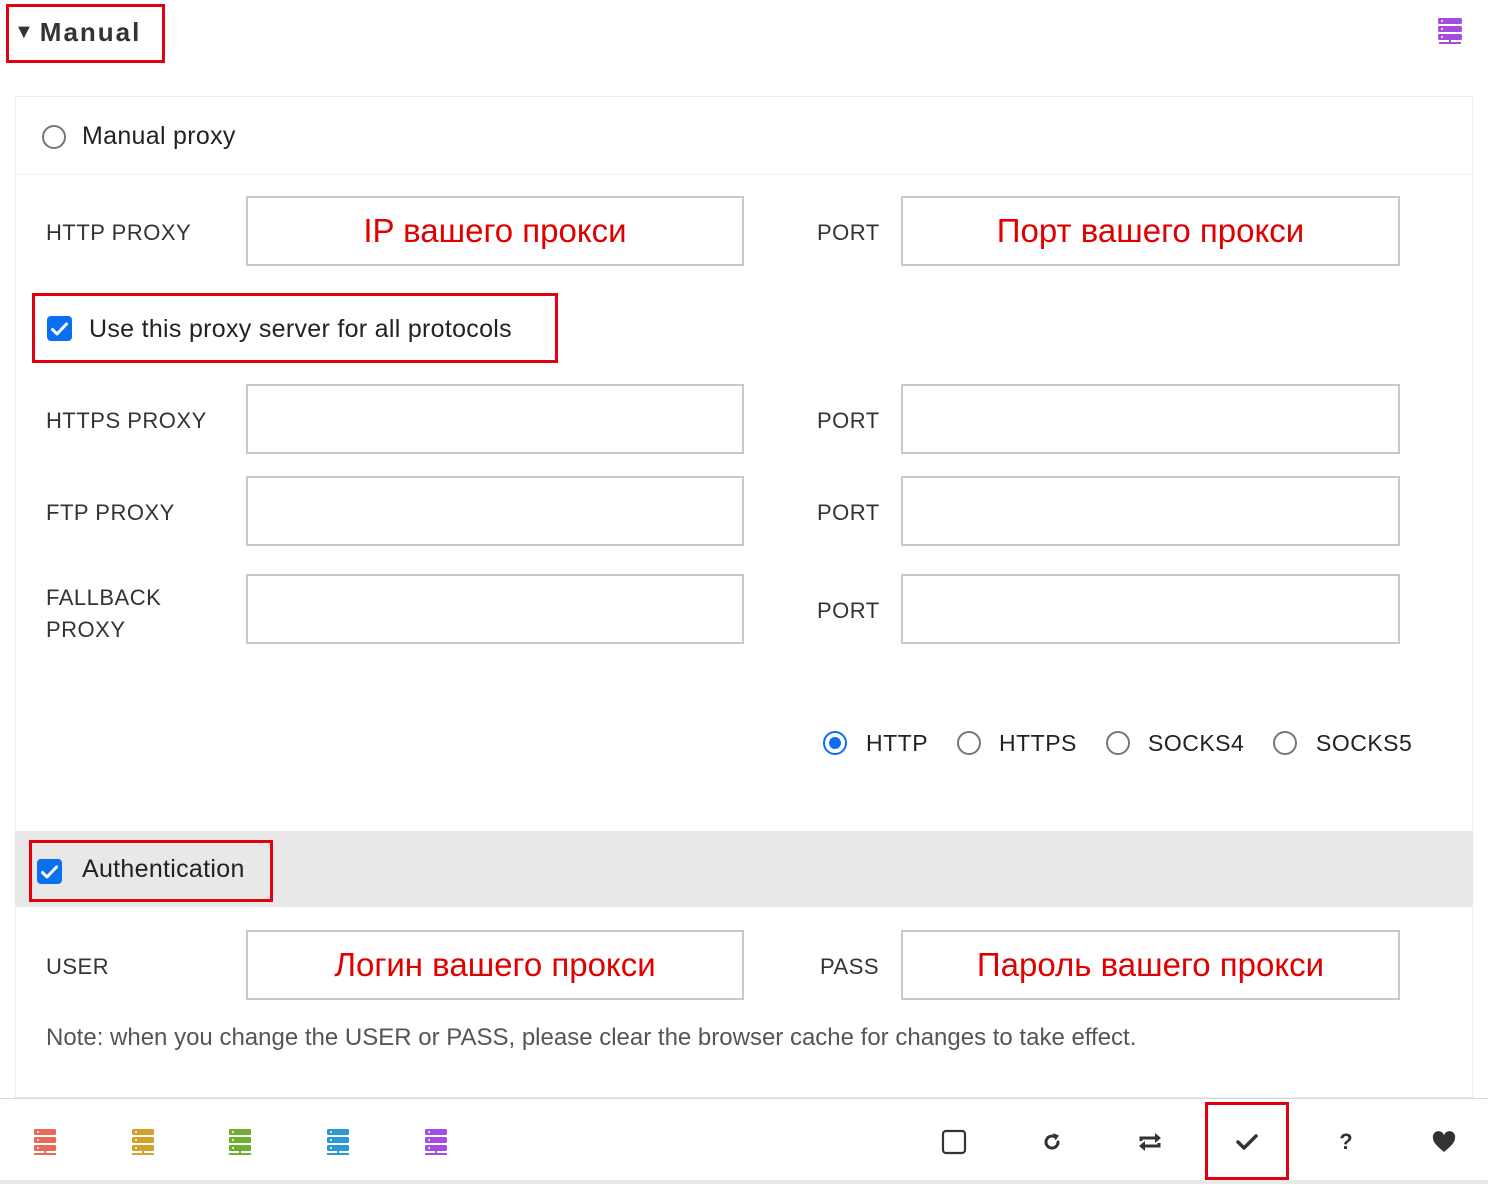  Describe the element at coordinates (54, 137) in the screenshot. I see `manual-proxy-radio` at that location.